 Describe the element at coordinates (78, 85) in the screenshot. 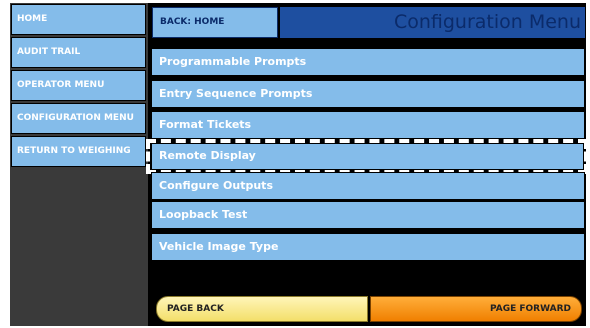

I see `sidebar-item-operator-menu: OPERATOR MENU` at that location.